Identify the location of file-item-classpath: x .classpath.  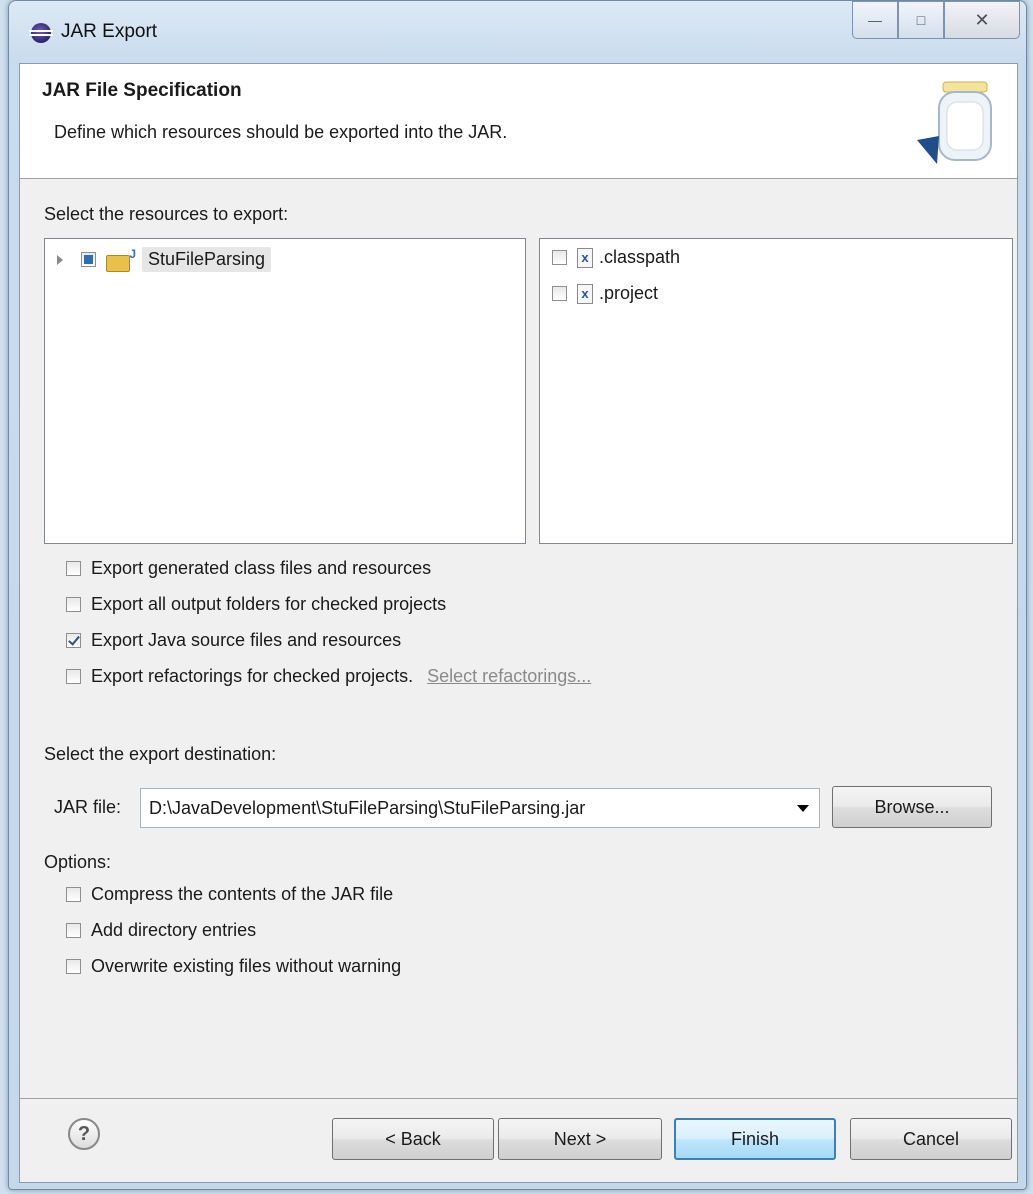
(616, 257).